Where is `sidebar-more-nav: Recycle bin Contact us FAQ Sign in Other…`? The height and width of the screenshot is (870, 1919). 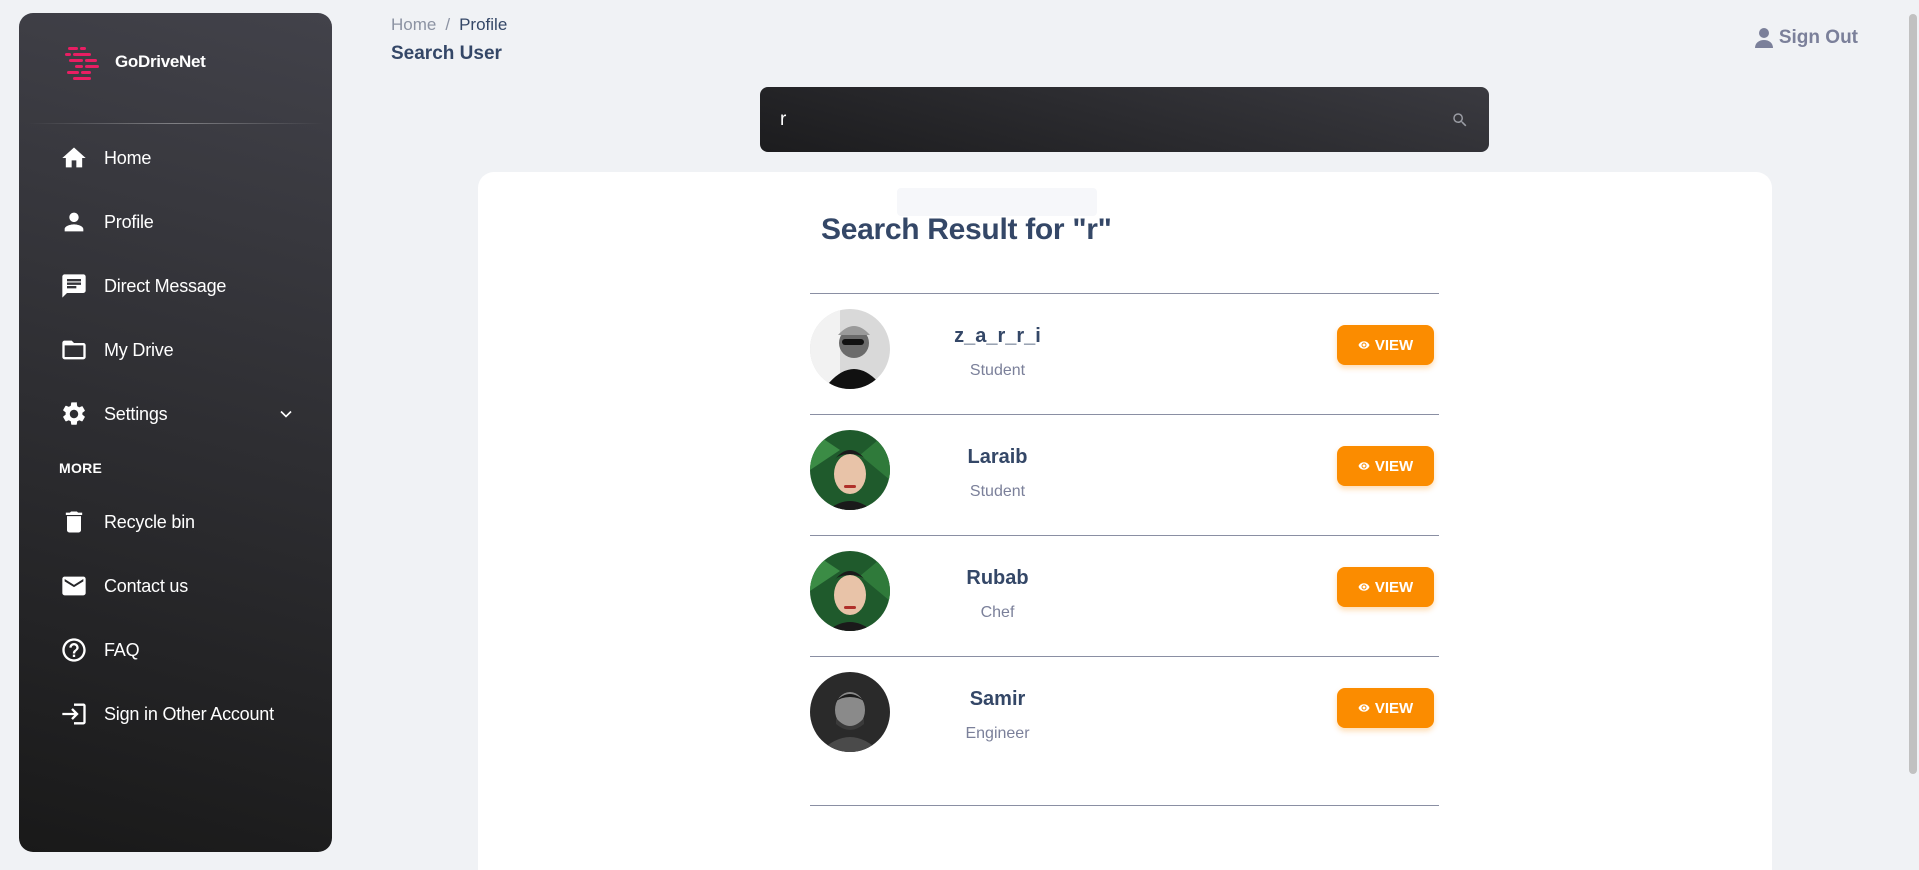 sidebar-more-nav: Recycle bin Contact us FAQ Sign in Other… is located at coordinates (175, 618).